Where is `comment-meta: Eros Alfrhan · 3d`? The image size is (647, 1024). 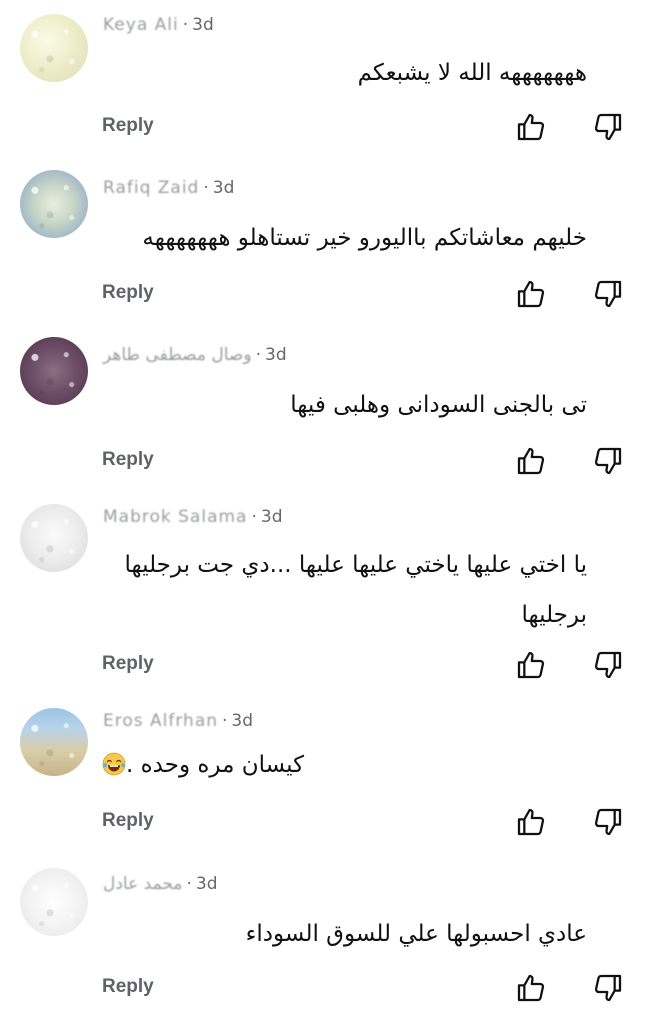 comment-meta: Eros Alfrhan · 3d is located at coordinates (178, 721).